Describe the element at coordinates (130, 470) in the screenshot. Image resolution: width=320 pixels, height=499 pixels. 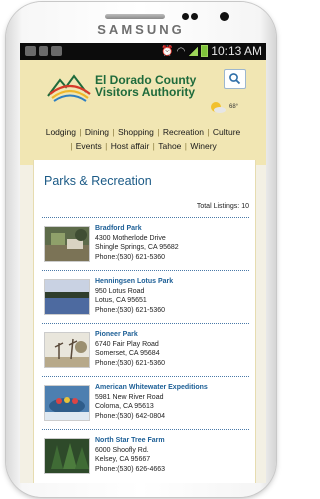
I see `listing-phone: Phone:(530) 626-4663` at that location.